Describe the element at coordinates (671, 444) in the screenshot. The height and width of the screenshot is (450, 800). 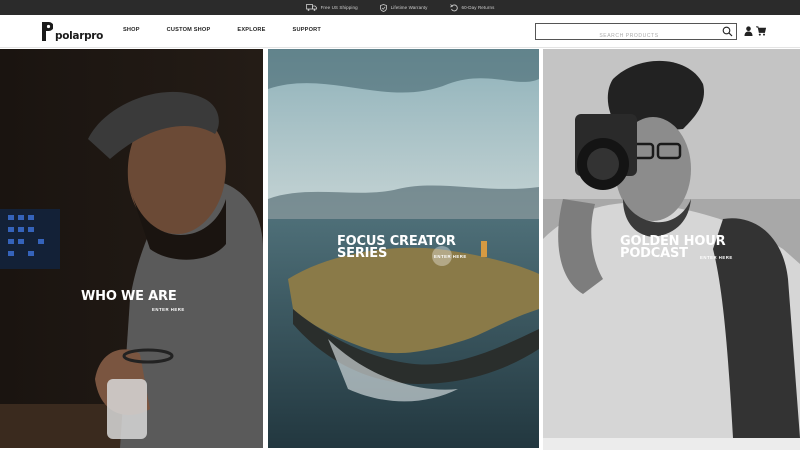
I see `panel-3-footer-strip` at that location.